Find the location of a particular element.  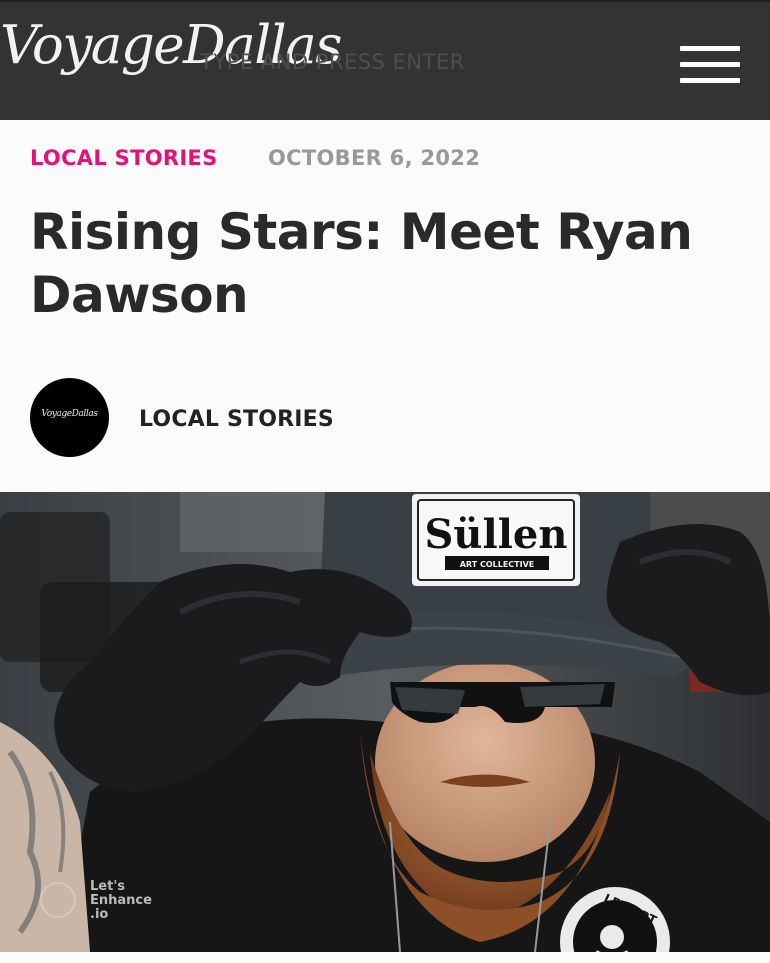

watermark-circle-icon is located at coordinates (58, 900).